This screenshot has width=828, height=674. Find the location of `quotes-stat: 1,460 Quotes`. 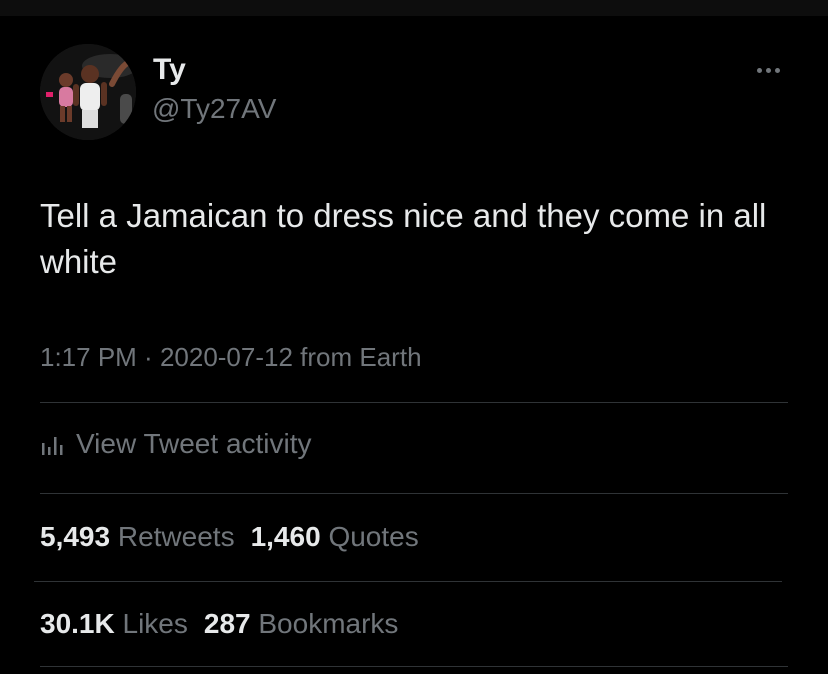

quotes-stat: 1,460 Quotes is located at coordinates (335, 537).